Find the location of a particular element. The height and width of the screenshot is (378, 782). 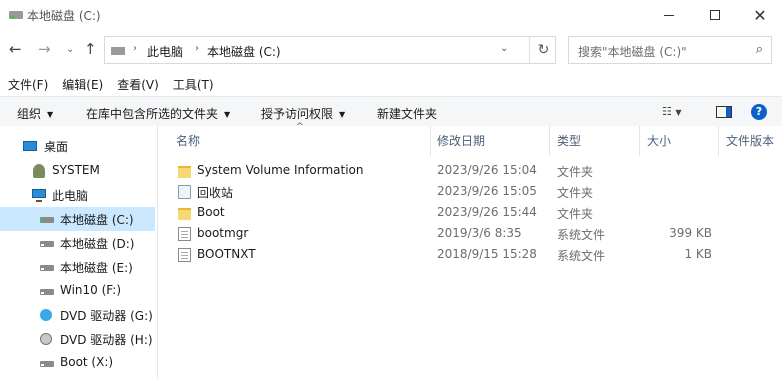

column-header-name: 名称 is located at coordinates (188, 140).